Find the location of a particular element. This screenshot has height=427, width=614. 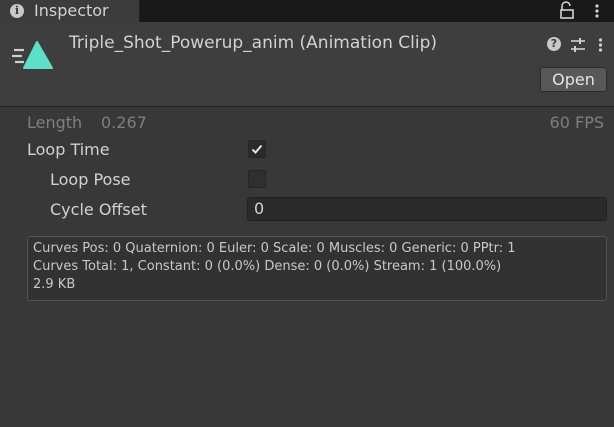

info-icon: i is located at coordinates (17, 11).